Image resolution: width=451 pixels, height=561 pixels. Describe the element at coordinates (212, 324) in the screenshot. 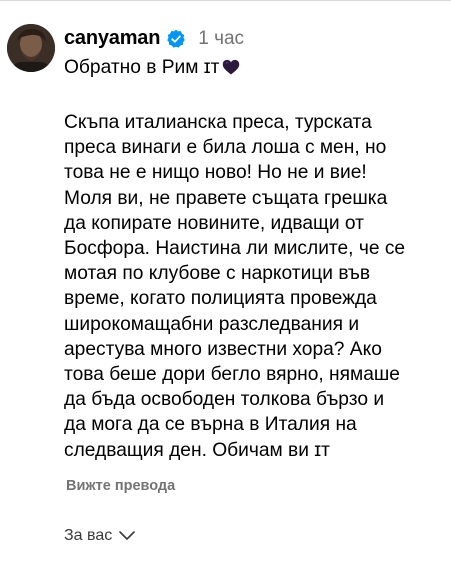

I see `body-line: широкомащабни разследвания и` at that location.